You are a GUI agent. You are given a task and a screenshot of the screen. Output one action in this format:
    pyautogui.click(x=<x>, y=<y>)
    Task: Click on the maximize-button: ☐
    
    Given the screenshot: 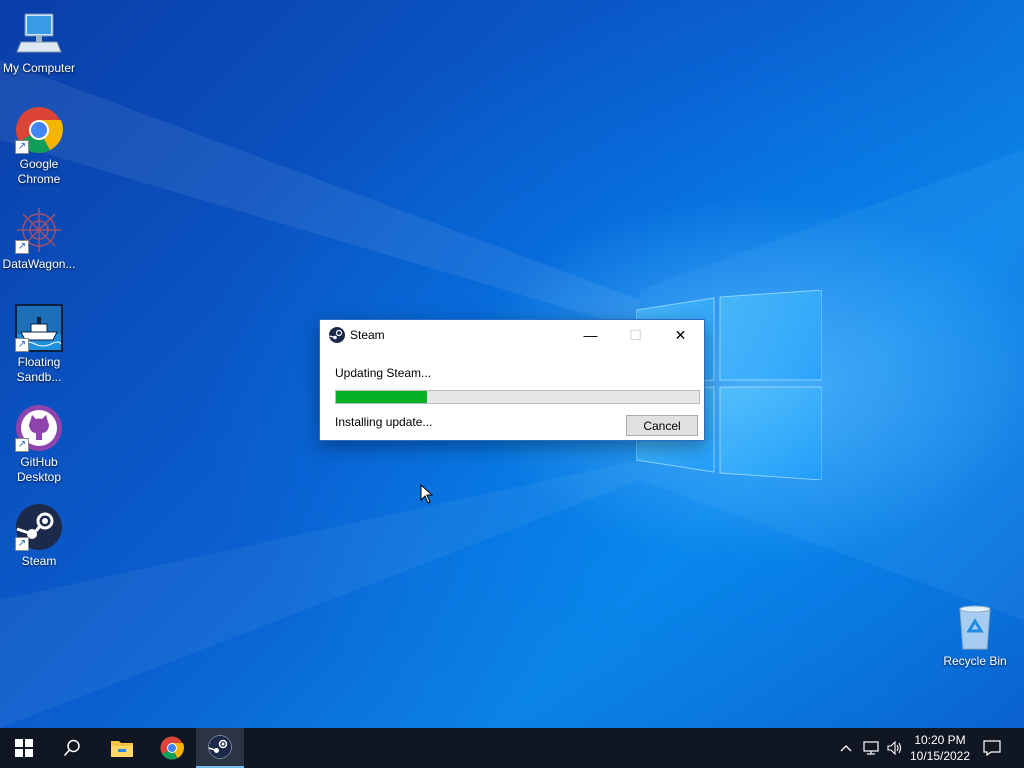 What is the action you would take?
    pyautogui.click(x=635, y=335)
    